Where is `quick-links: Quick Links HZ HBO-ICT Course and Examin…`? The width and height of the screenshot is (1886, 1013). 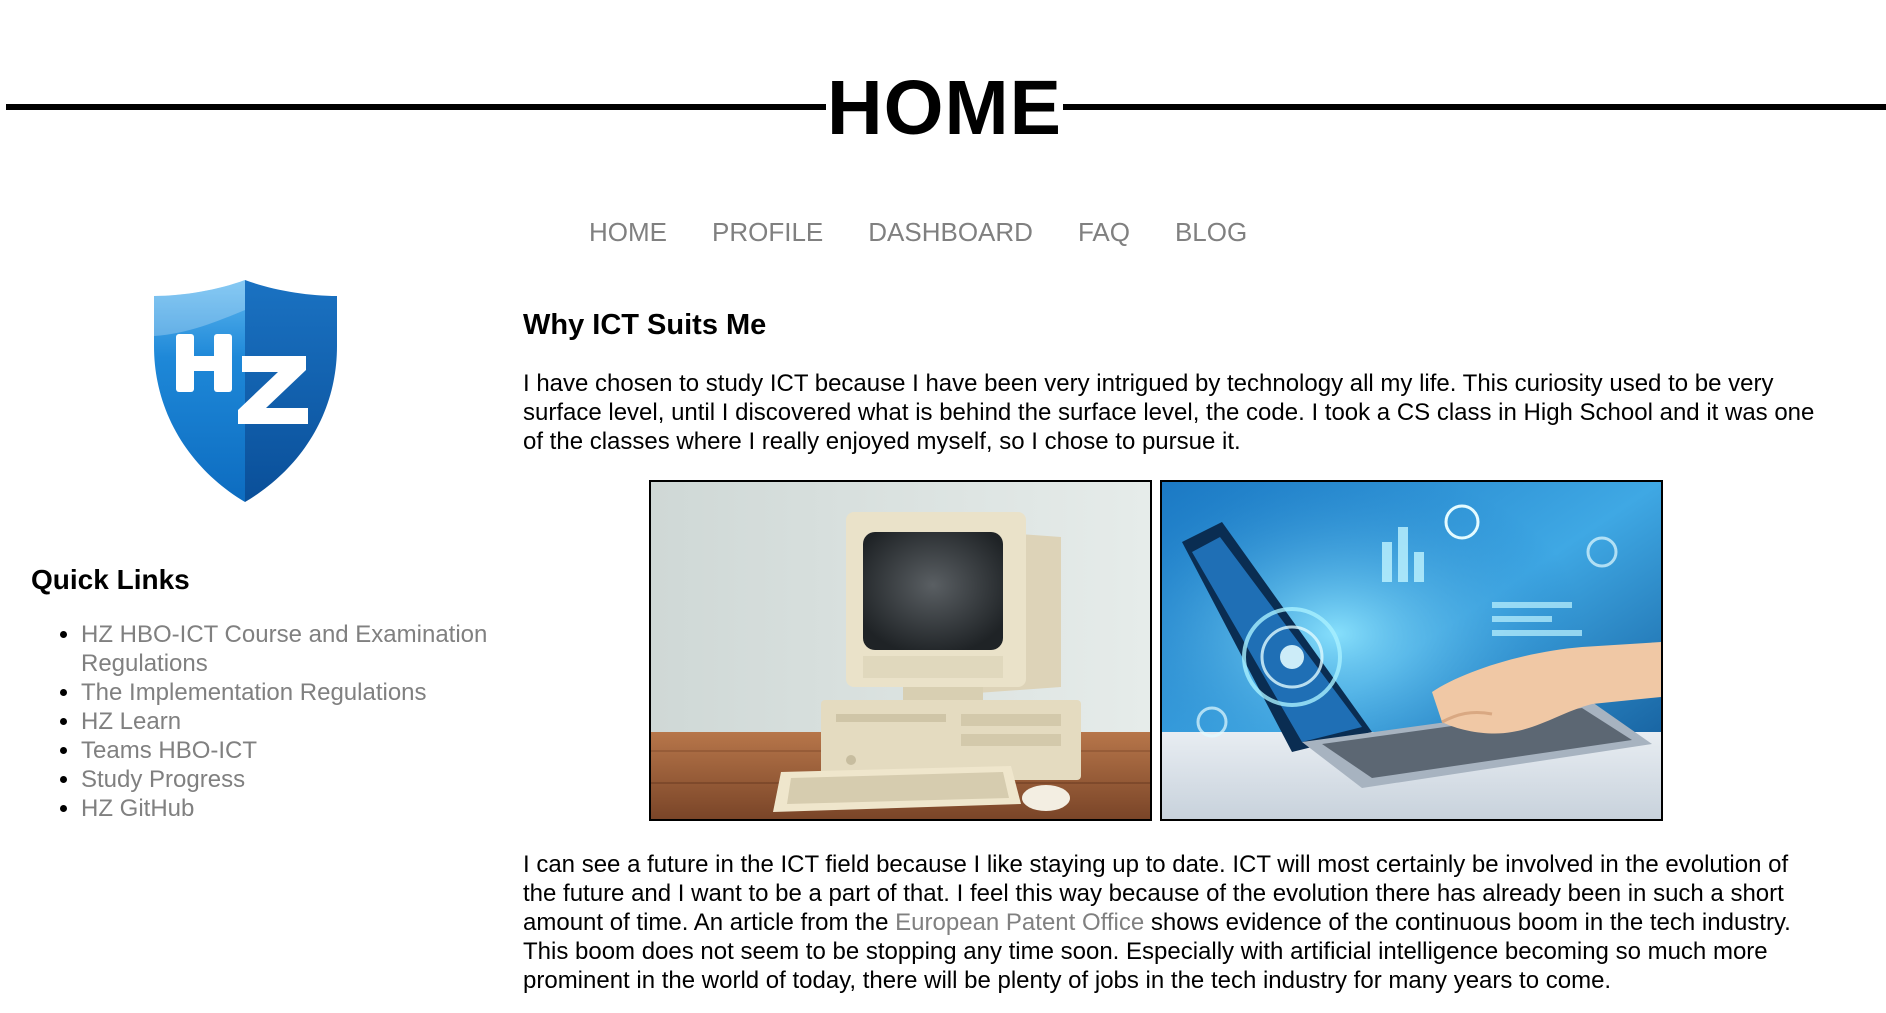
quick-links: Quick Links HZ HBO-ICT Course and Examin… is located at coordinates (261, 691).